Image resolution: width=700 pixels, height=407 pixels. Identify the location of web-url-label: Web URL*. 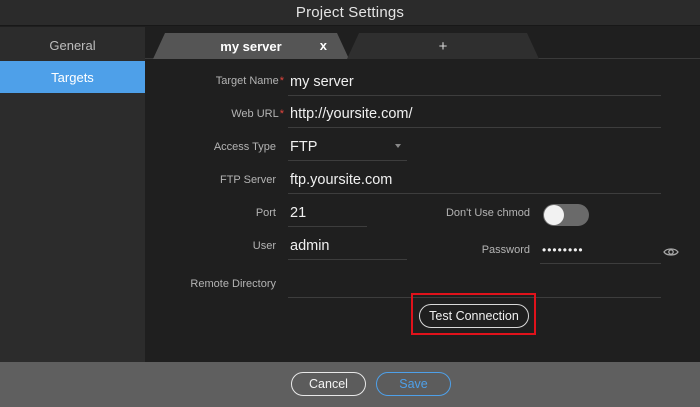
(257, 114).